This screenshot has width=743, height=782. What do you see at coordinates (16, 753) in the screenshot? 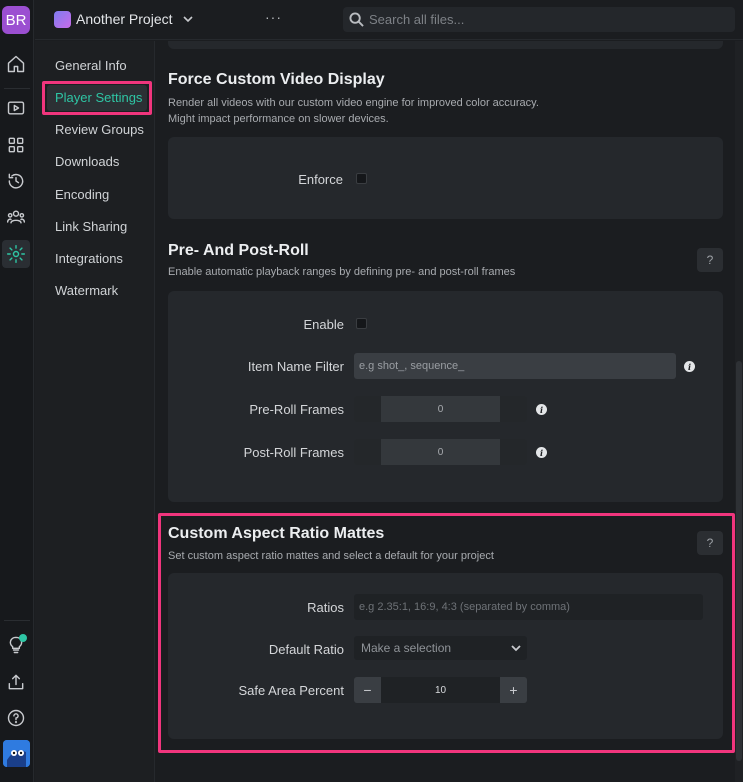
I see `account-avatar` at bounding box center [16, 753].